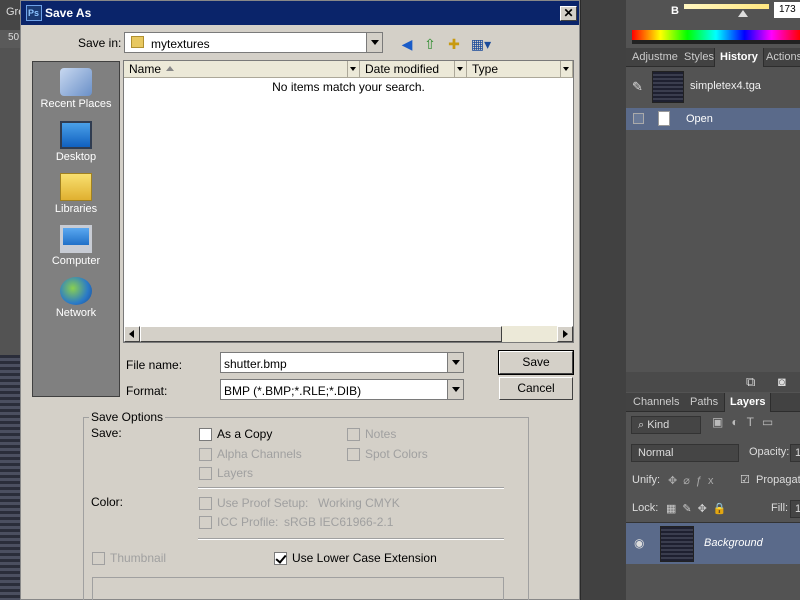 The width and height of the screenshot is (800, 600). Describe the element at coordinates (342, 362) in the screenshot. I see `file-name-input: shutter.bmp` at that location.